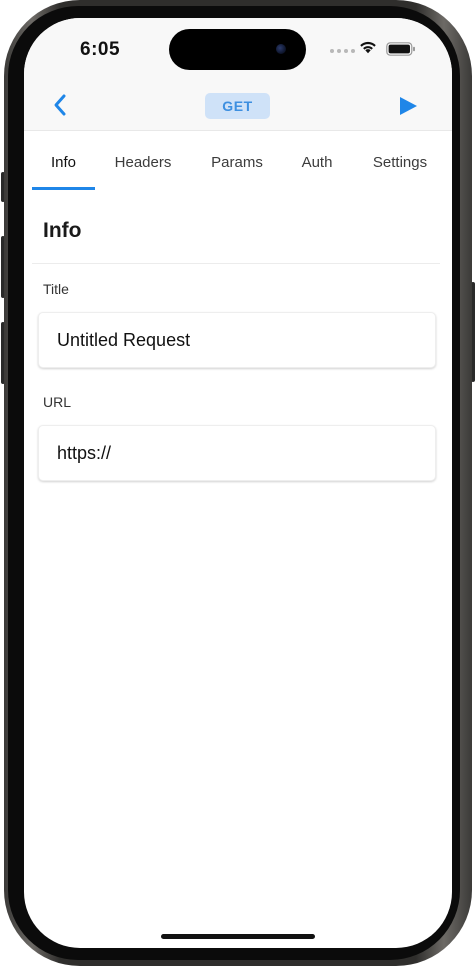 The height and width of the screenshot is (966, 476). I want to click on tab-info: Info, so click(63, 161).